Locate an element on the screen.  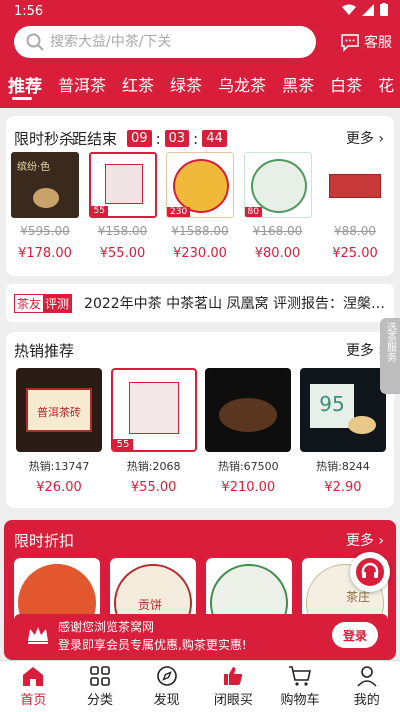
nav-blind-buy: 闭眼买 is located at coordinates (233, 686).